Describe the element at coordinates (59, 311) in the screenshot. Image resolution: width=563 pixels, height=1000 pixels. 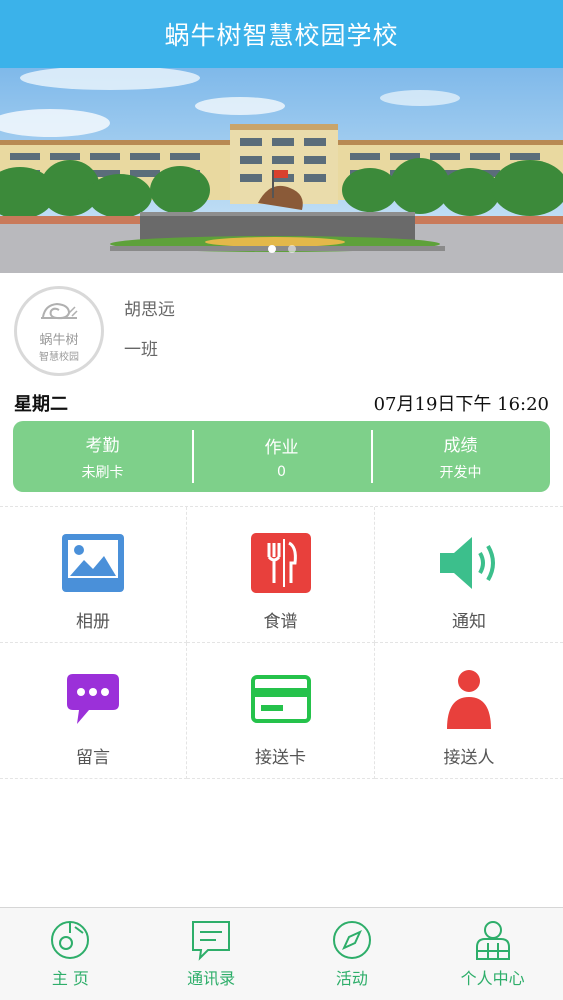
I see `snail-logo-icon` at that location.